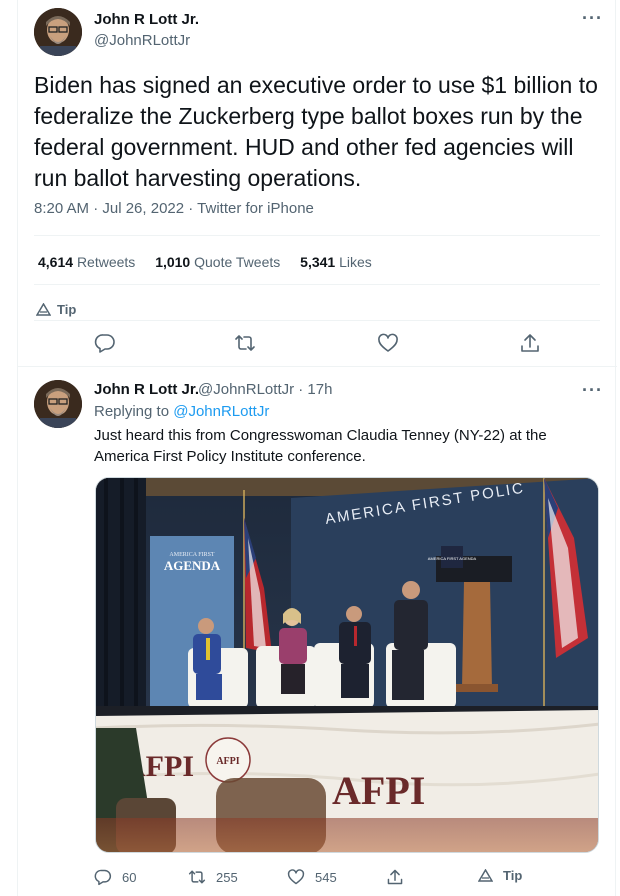  What do you see at coordinates (221, 411) in the screenshot?
I see `replying-to-link: @JohnRLottJr` at bounding box center [221, 411].